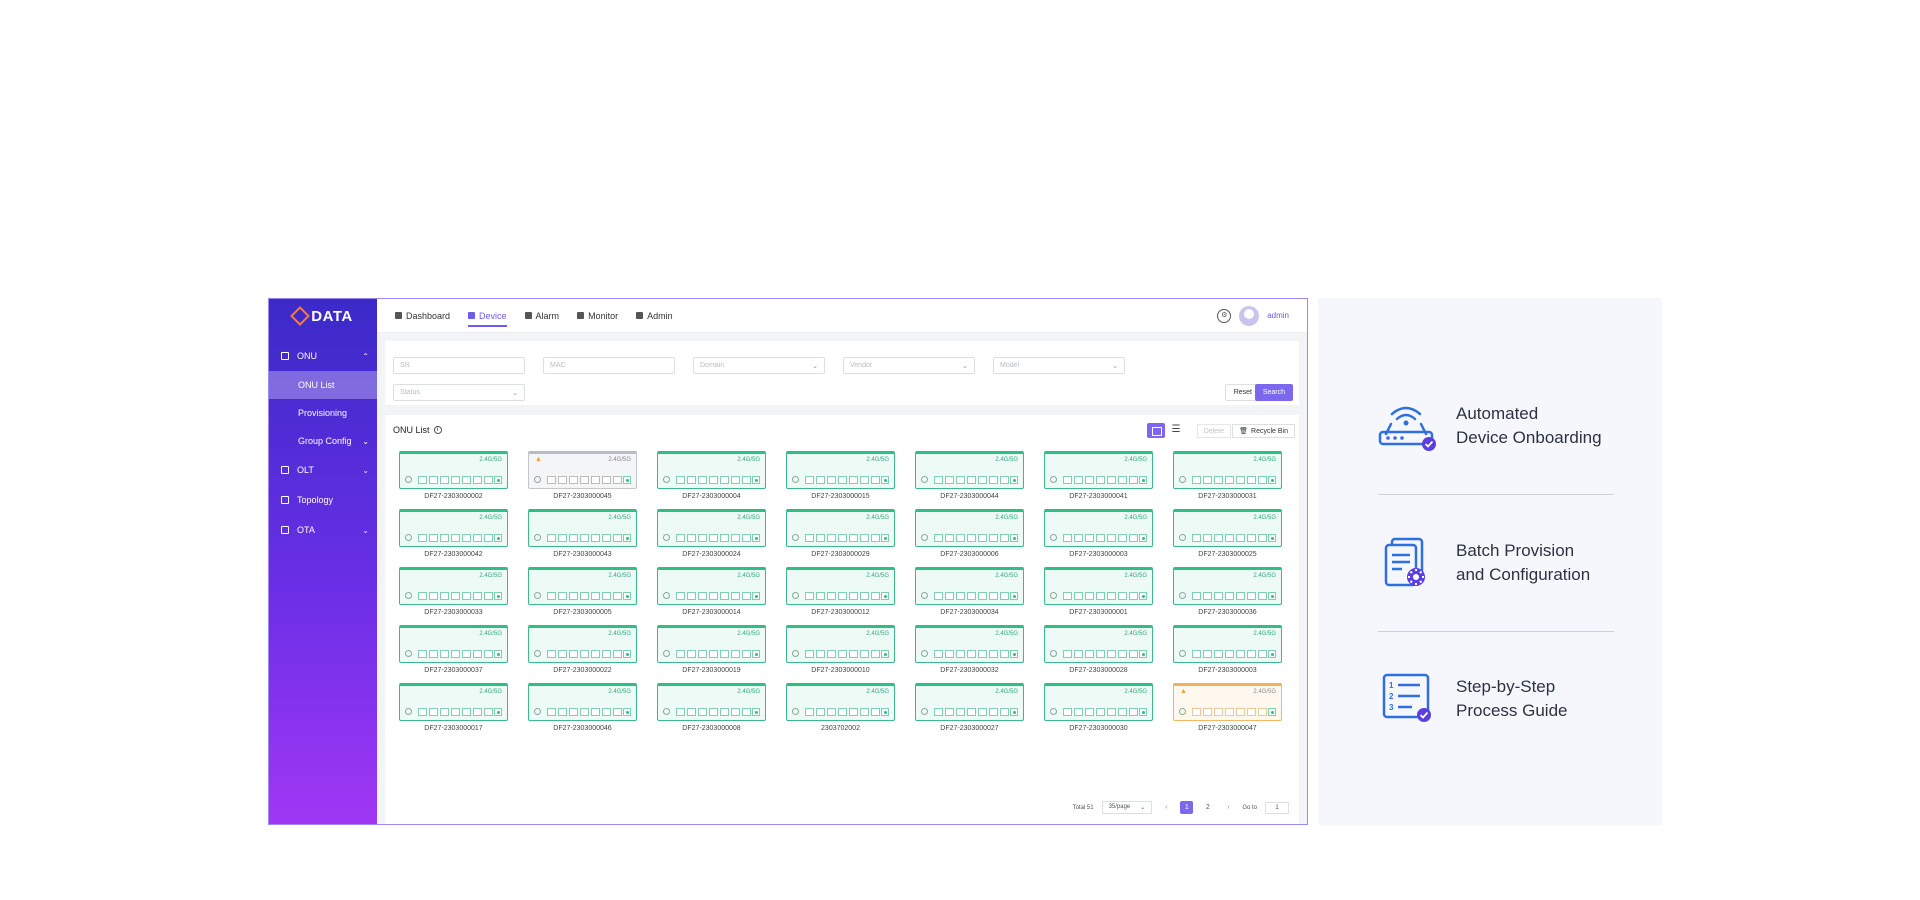 This screenshot has width=1920, height=900. What do you see at coordinates (1176, 430) in the screenshot?
I see `list-view-icon: ☰` at bounding box center [1176, 430].